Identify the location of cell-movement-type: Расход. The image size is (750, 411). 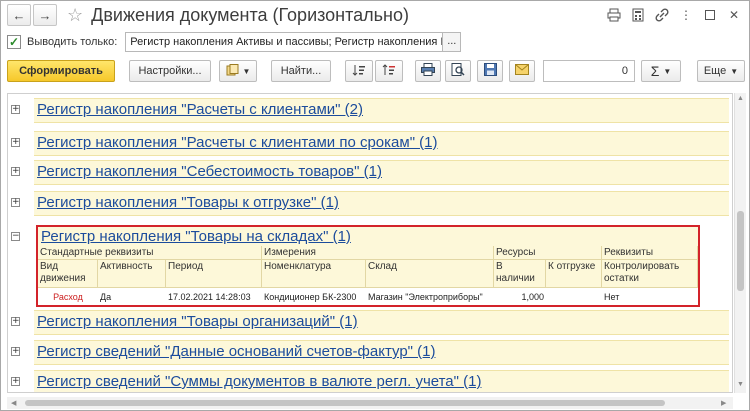
(68, 297).